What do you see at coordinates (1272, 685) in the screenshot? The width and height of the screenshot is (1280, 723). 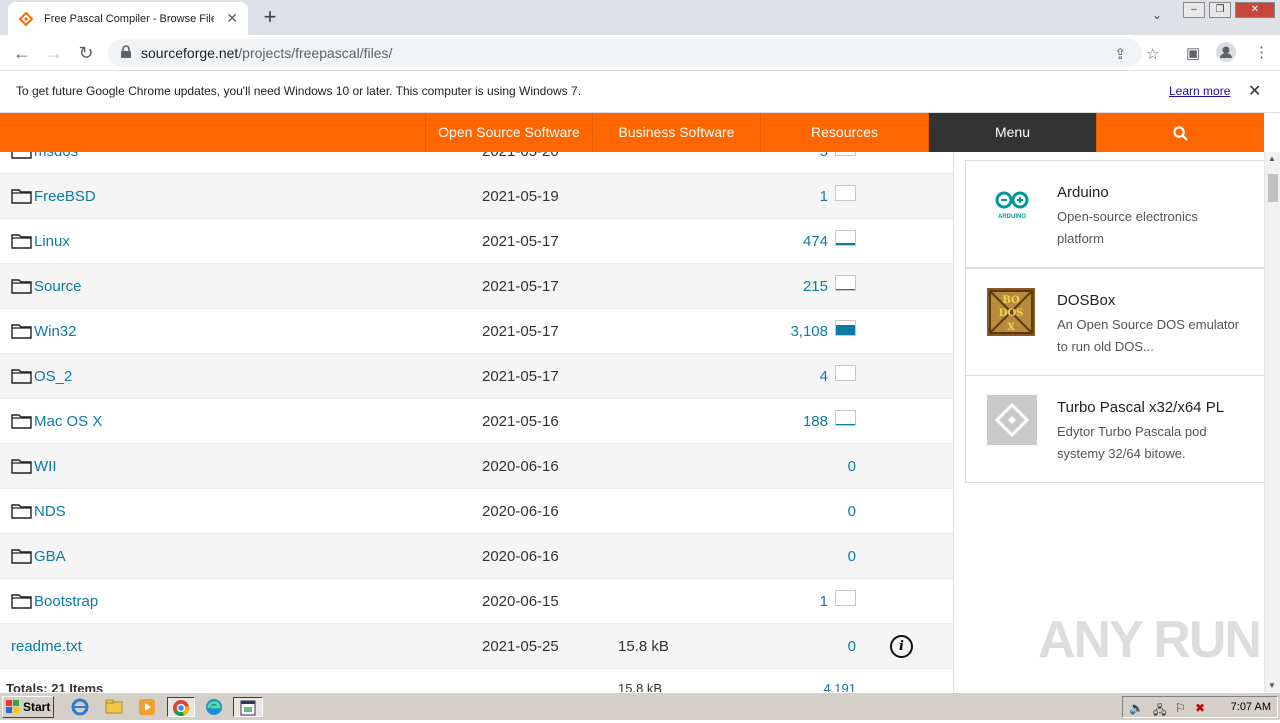 I see `scroll-down-arrow-icon: ▼` at bounding box center [1272, 685].